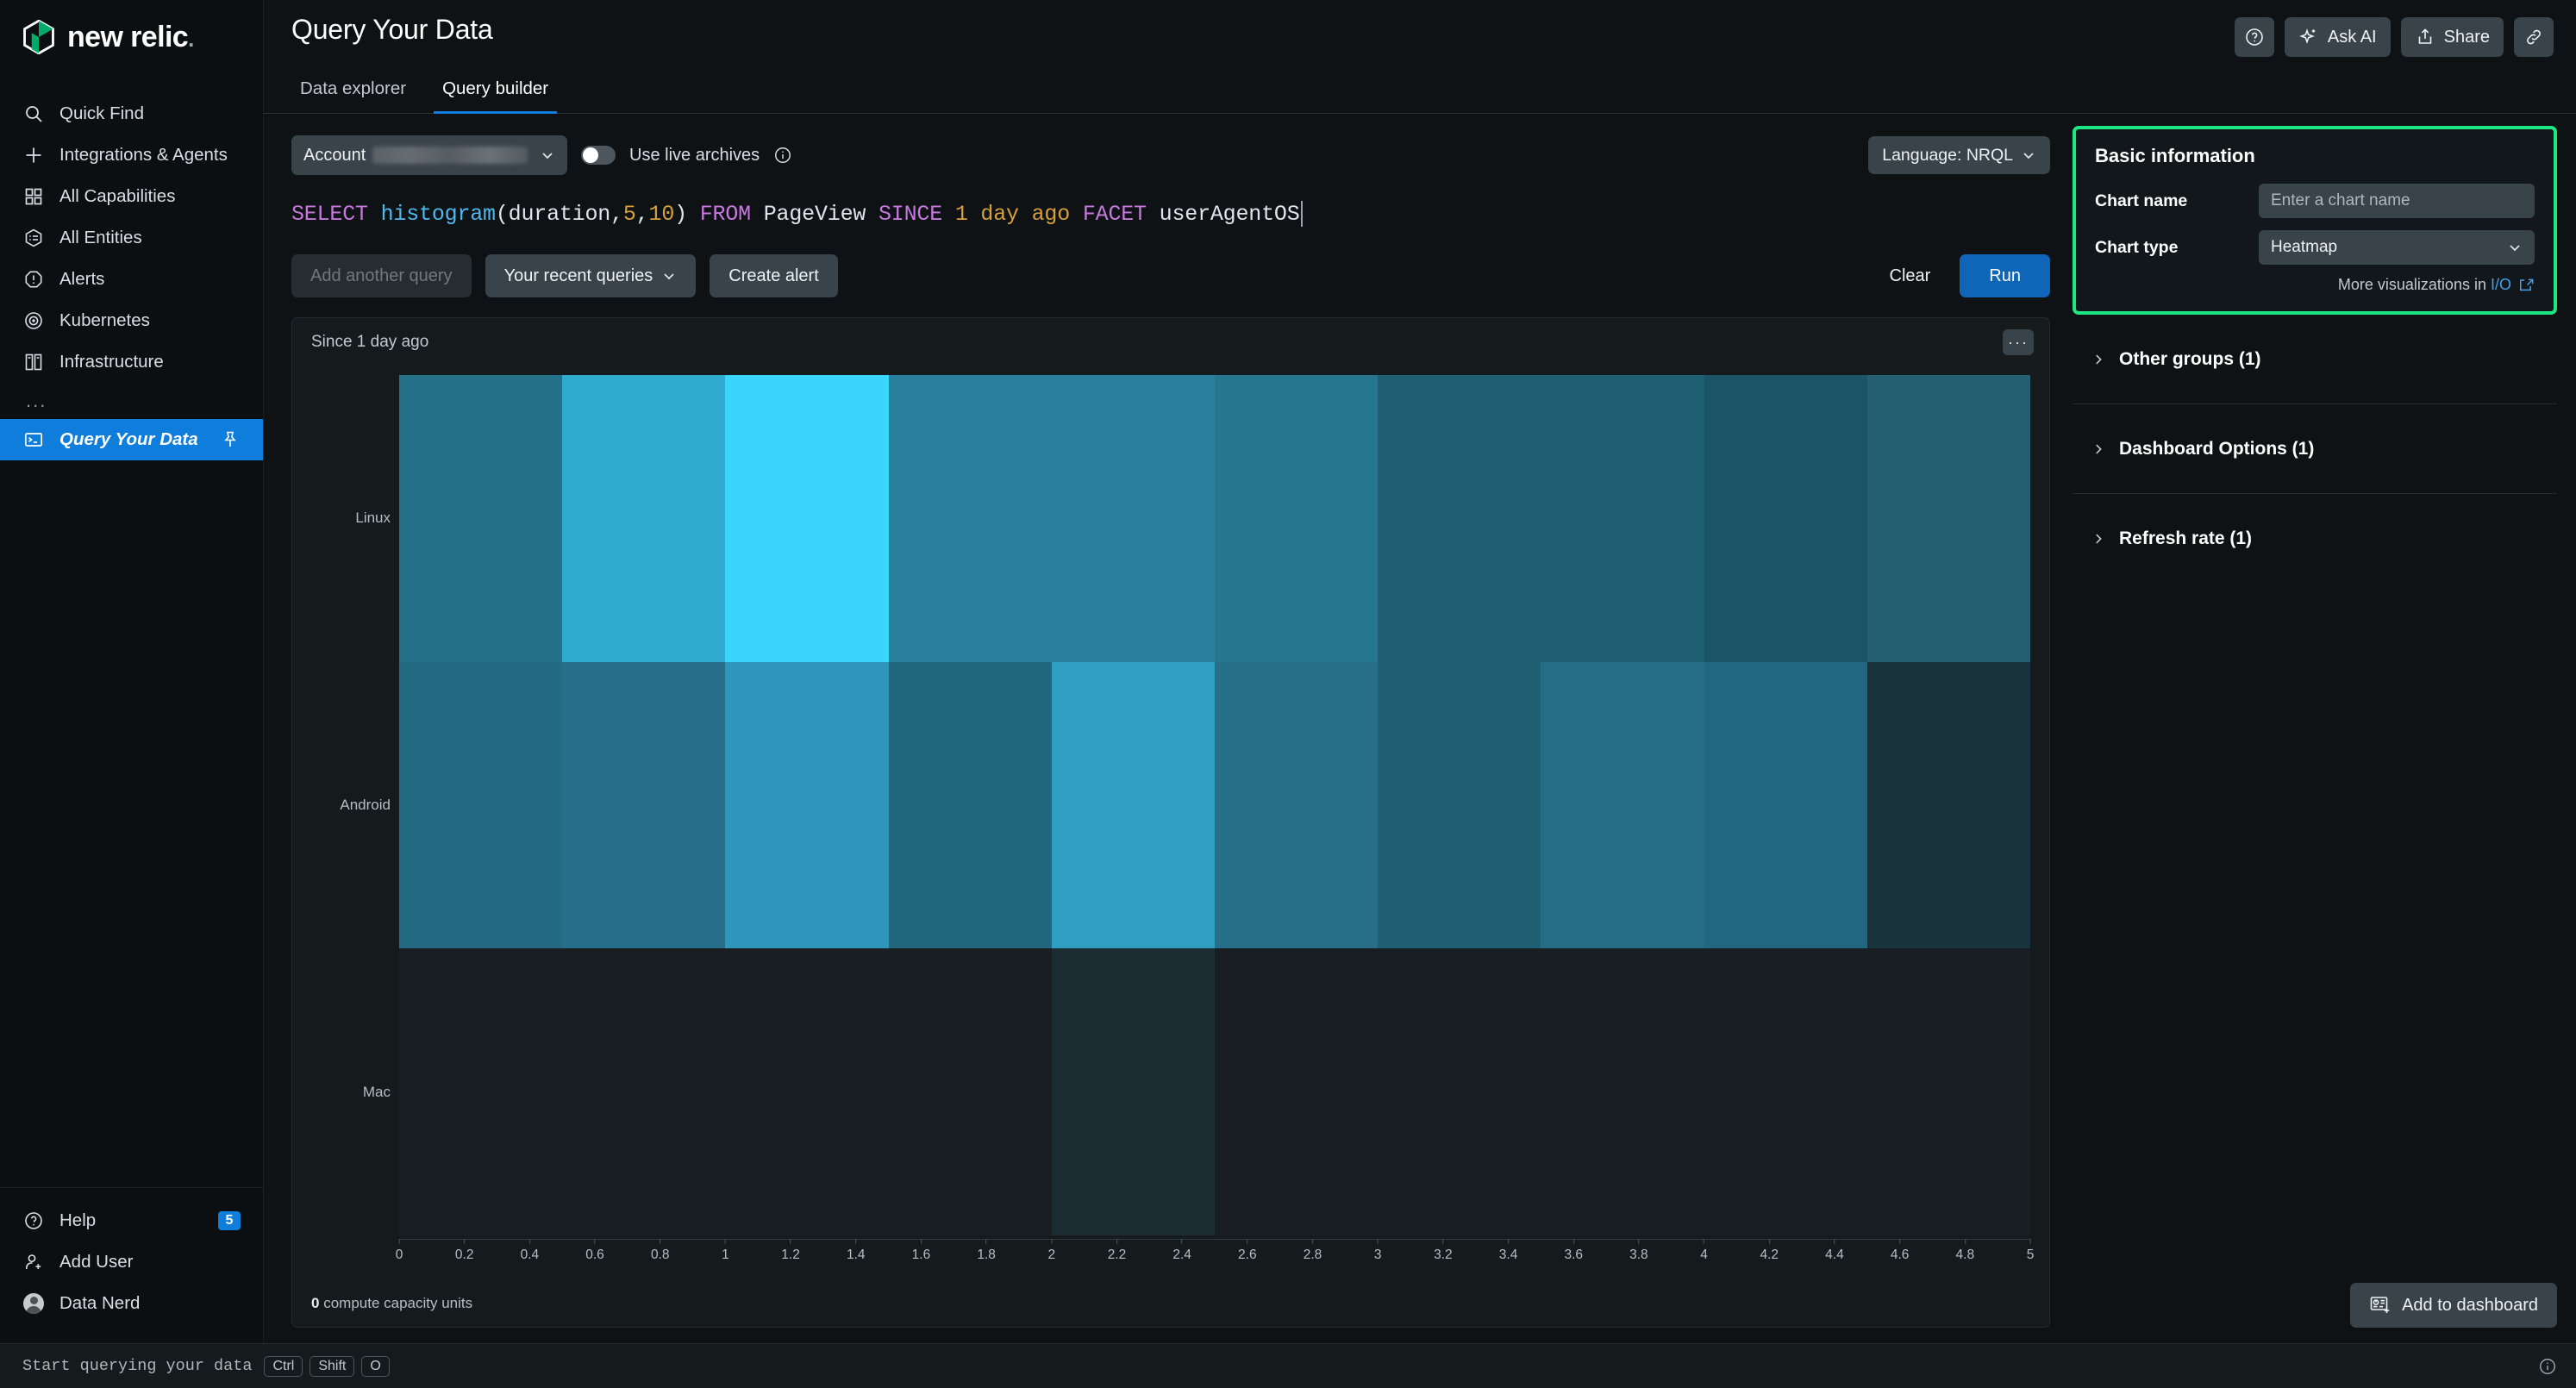 The height and width of the screenshot is (1388, 2576). I want to click on new-relic-logo: new relic., so click(131, 37).